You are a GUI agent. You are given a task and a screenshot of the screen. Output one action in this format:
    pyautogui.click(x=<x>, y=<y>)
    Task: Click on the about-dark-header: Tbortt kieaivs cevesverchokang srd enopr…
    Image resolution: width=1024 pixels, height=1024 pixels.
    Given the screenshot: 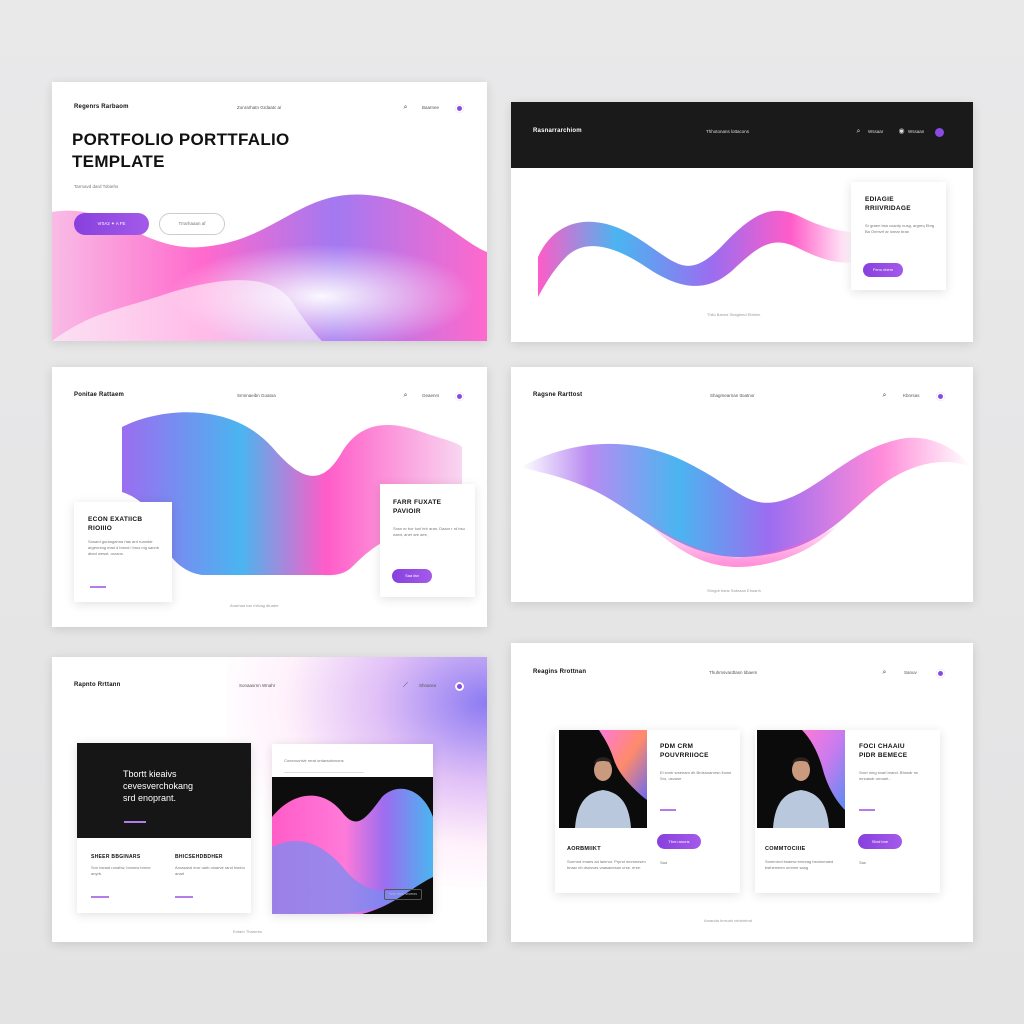 What is the action you would take?
    pyautogui.click(x=164, y=790)
    